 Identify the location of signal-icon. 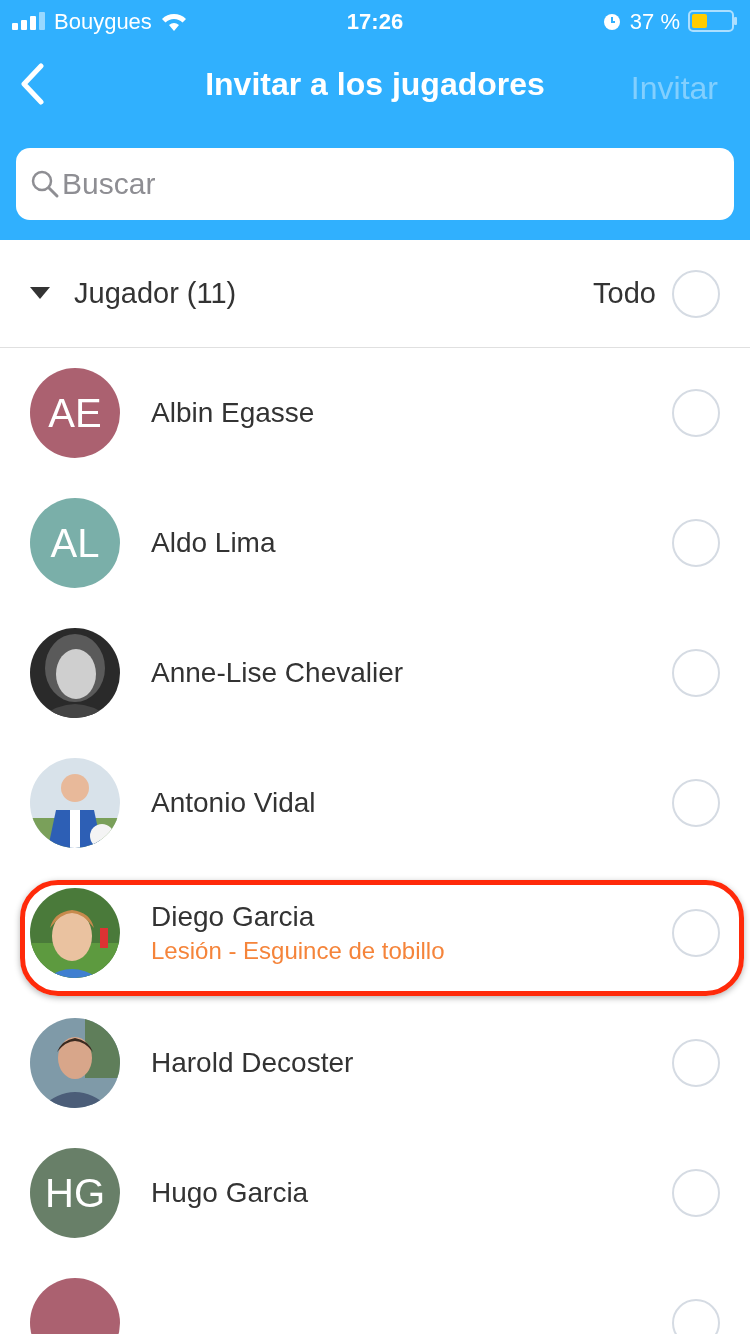
(29, 21).